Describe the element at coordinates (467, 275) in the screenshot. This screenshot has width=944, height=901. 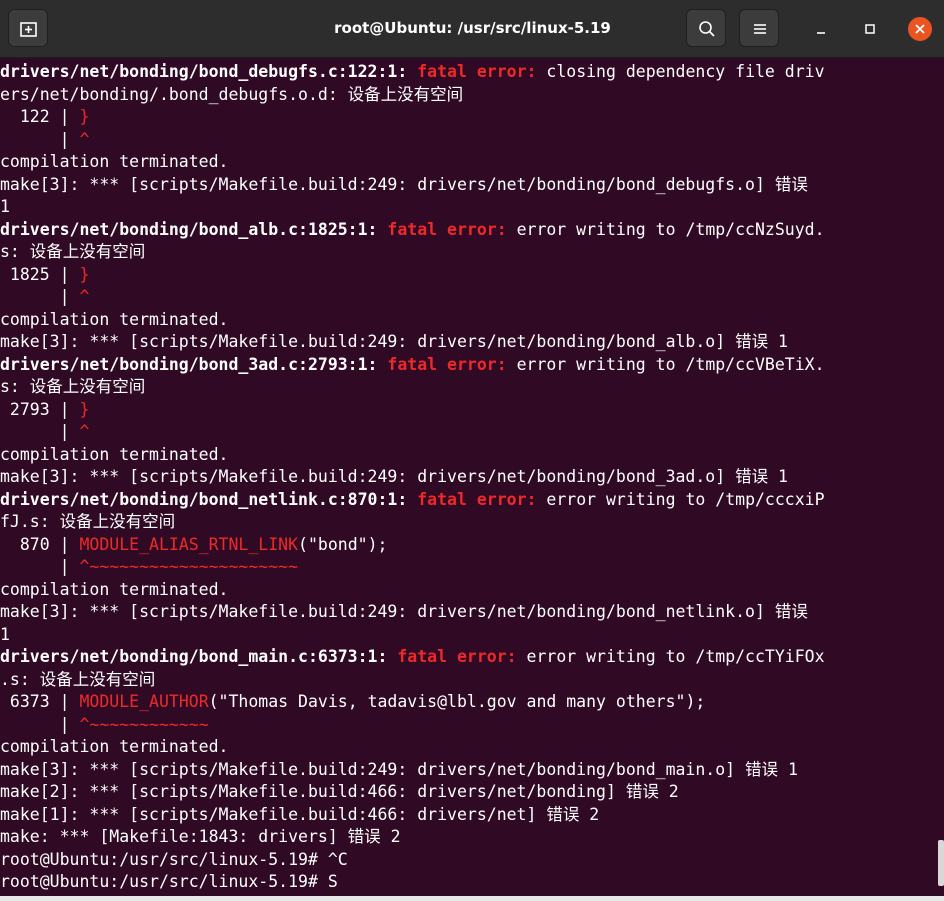
I see `terminal-line: 1825 | }` at that location.